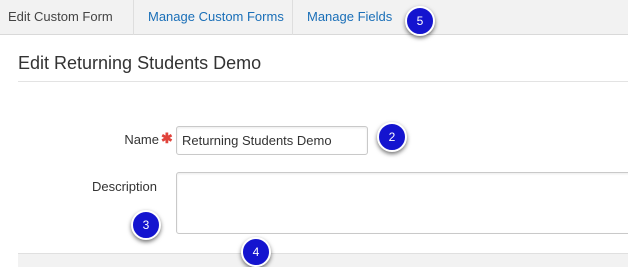  What do you see at coordinates (167, 138) in the screenshot?
I see `required-icon: ✱` at bounding box center [167, 138].